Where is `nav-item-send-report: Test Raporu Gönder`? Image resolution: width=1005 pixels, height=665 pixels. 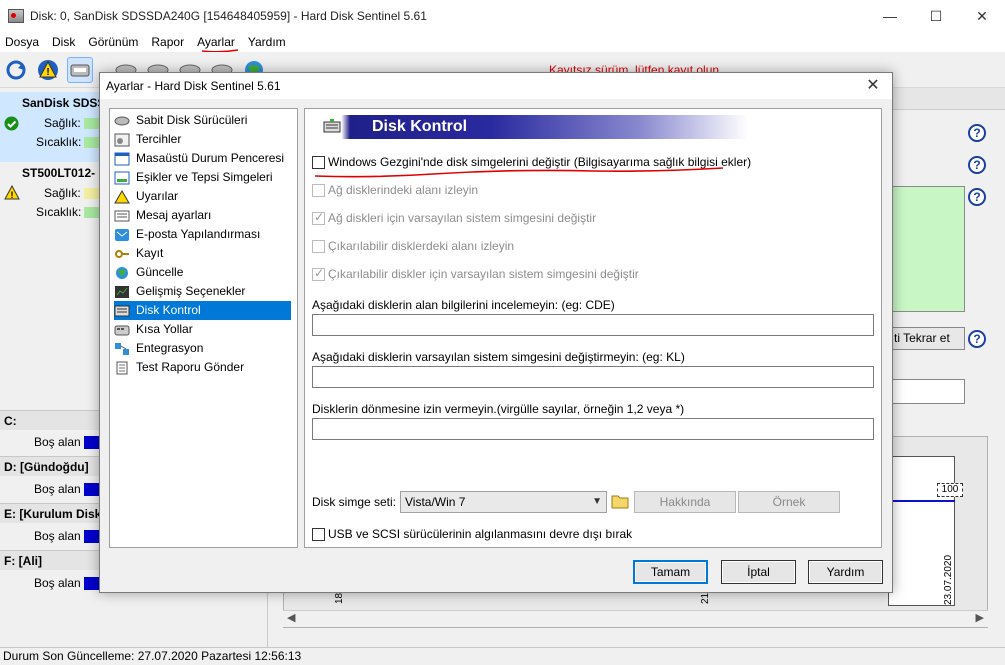 nav-item-send-report: Test Raporu Gönder is located at coordinates (182, 367).